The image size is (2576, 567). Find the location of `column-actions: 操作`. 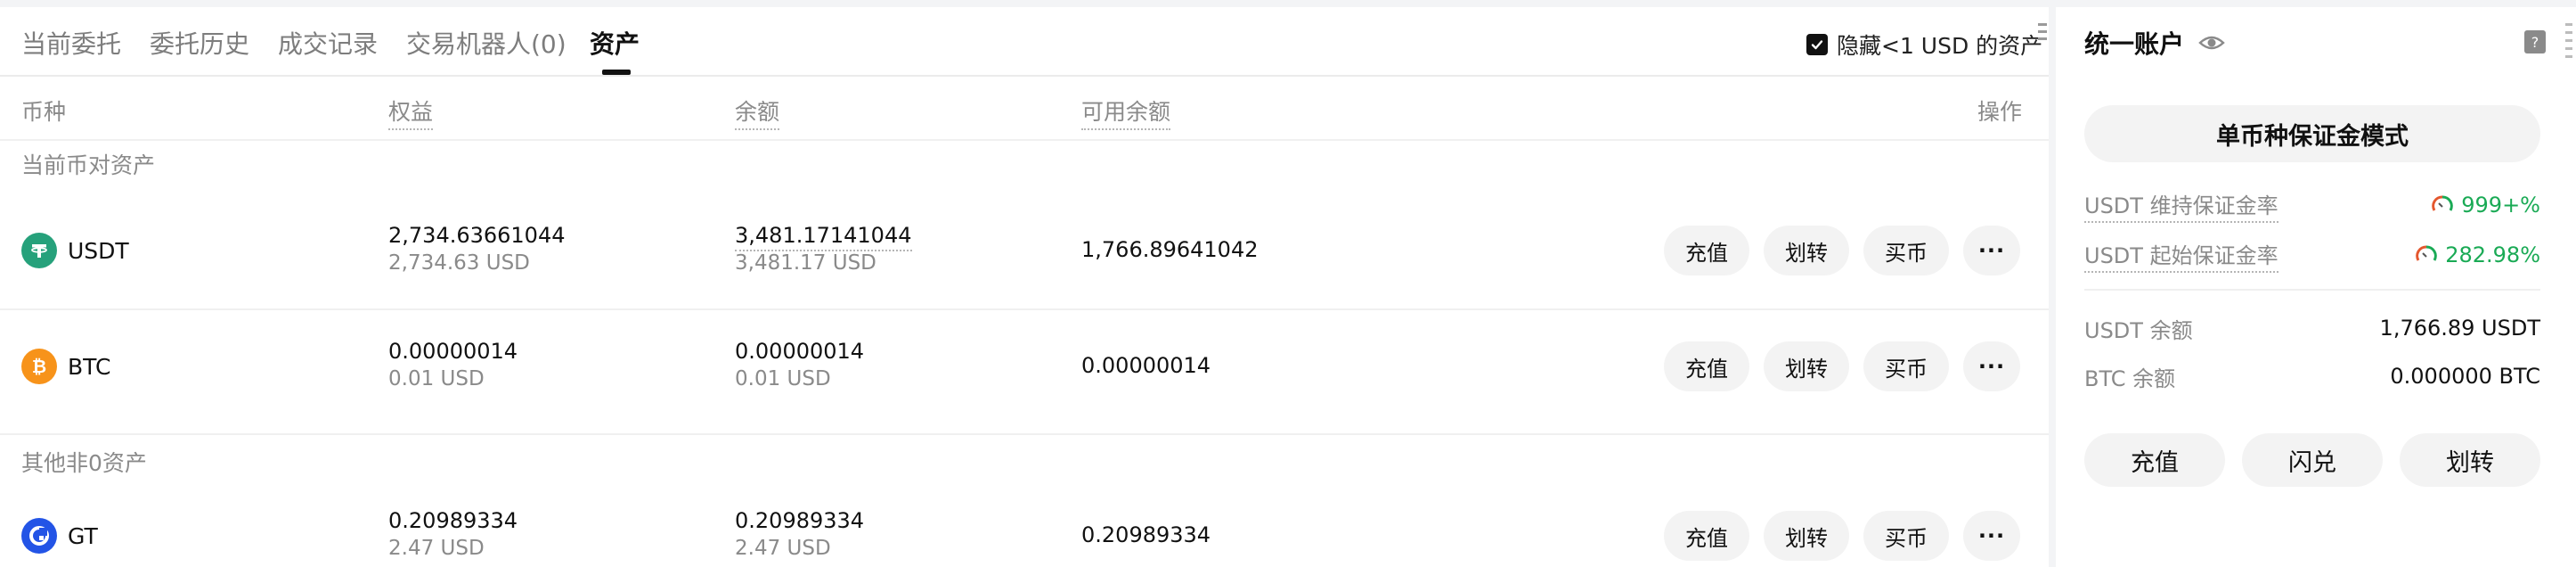

column-actions: 操作 is located at coordinates (2000, 112).